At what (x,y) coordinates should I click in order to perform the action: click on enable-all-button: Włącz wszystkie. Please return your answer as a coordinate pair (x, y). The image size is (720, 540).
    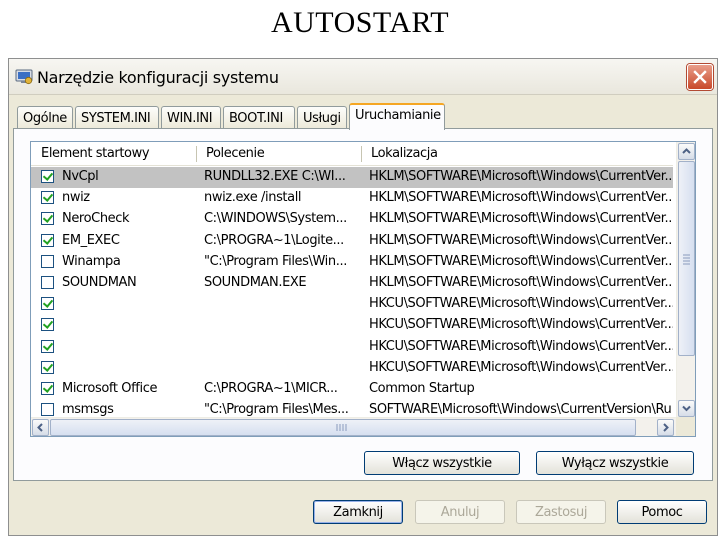
    Looking at the image, I should click on (442, 463).